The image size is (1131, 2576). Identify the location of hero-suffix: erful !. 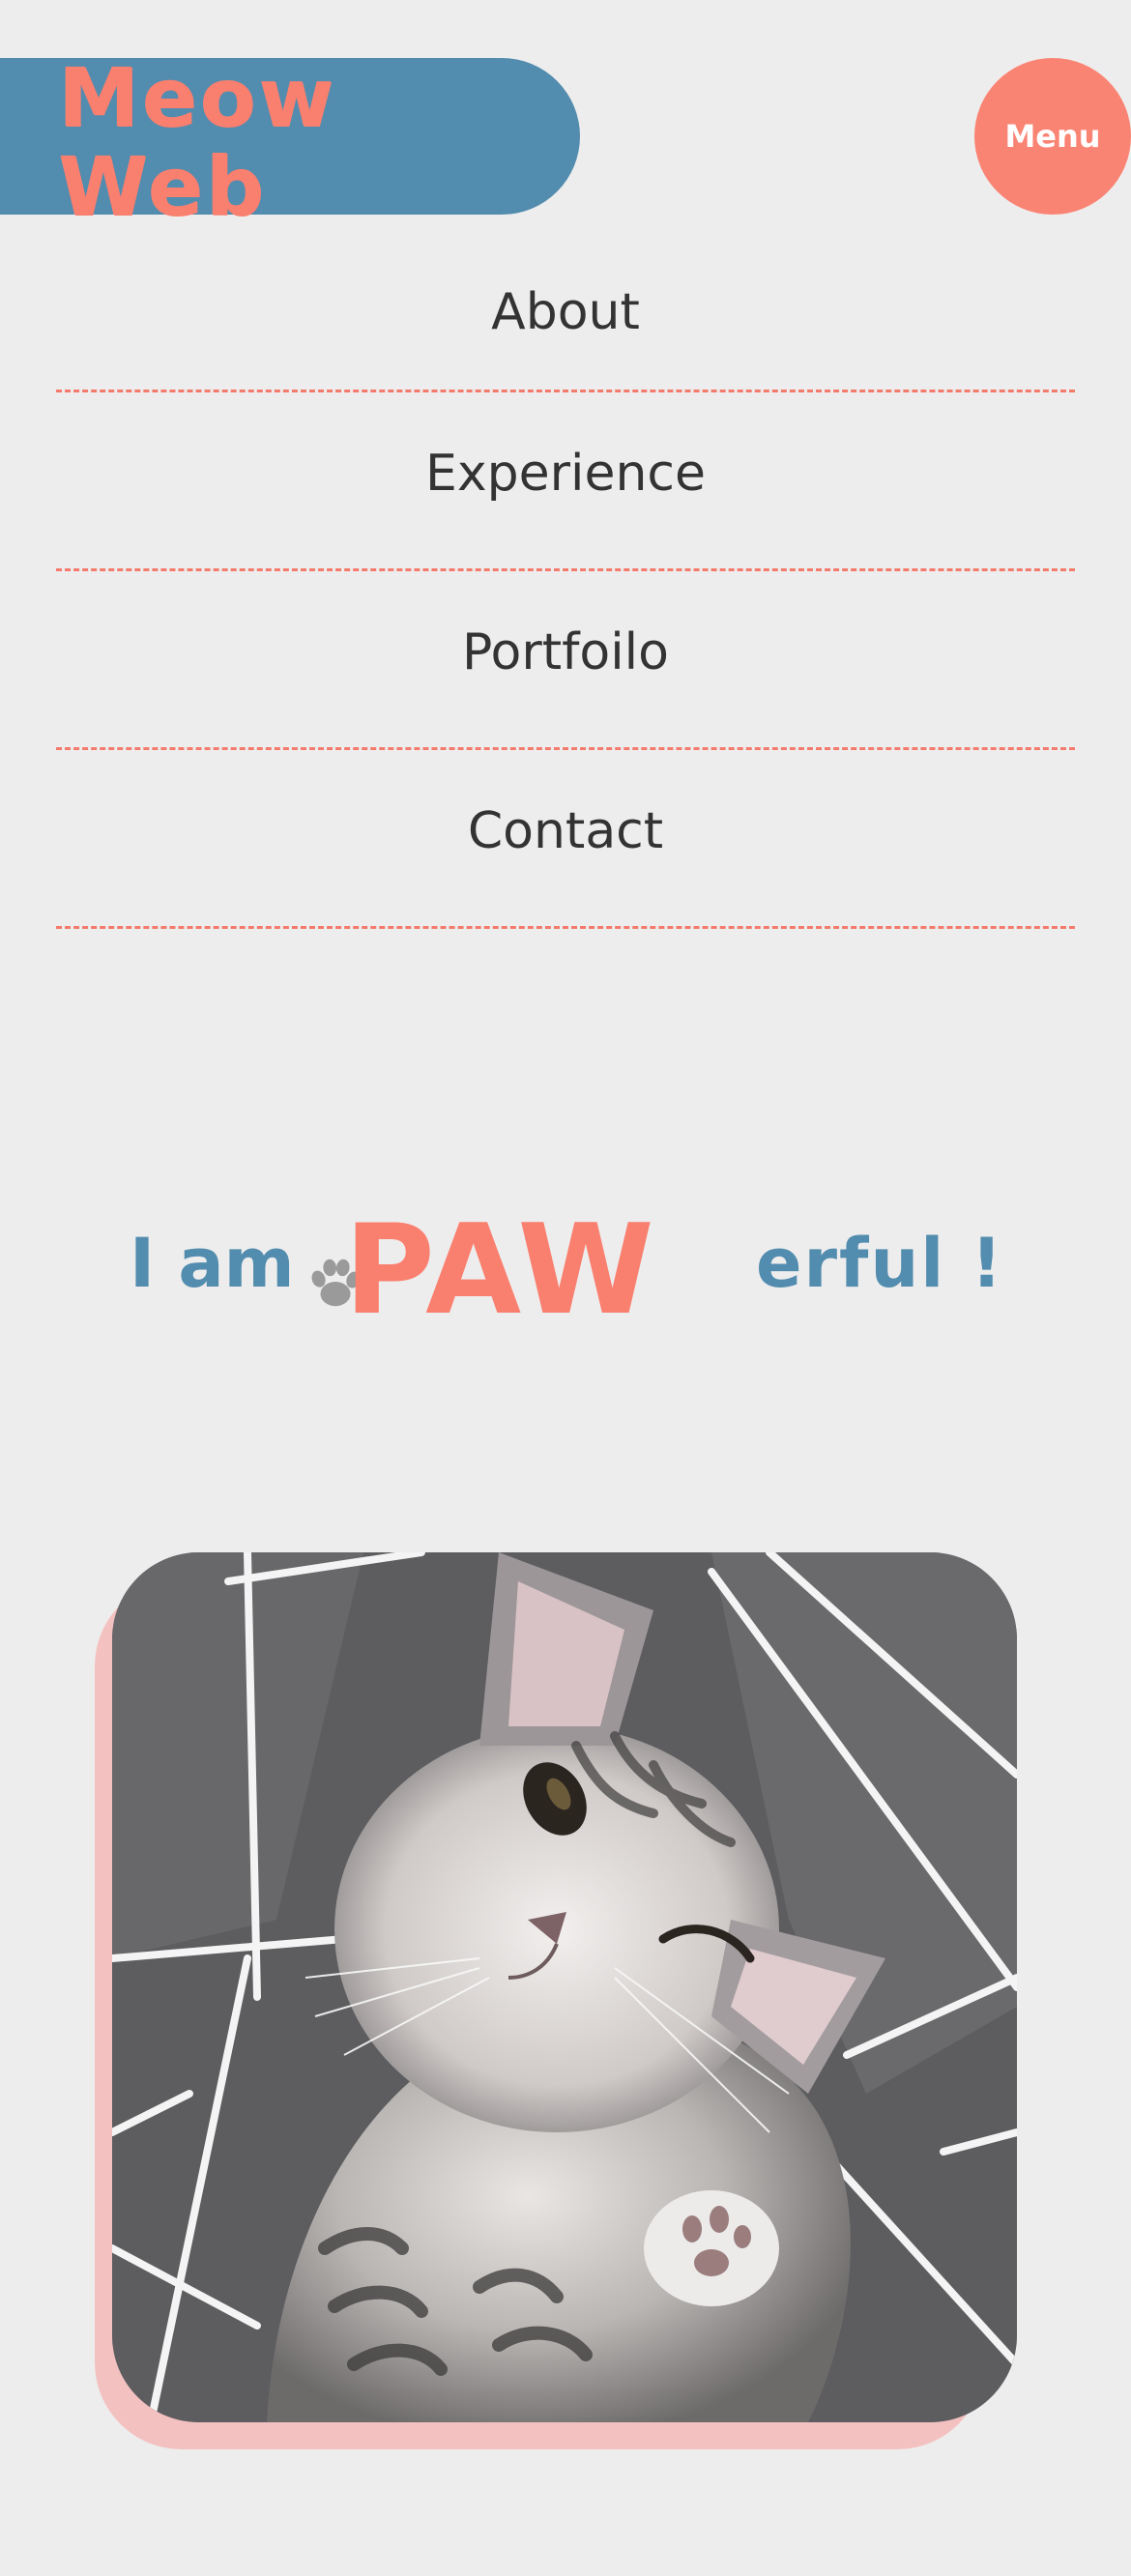
(880, 1263).